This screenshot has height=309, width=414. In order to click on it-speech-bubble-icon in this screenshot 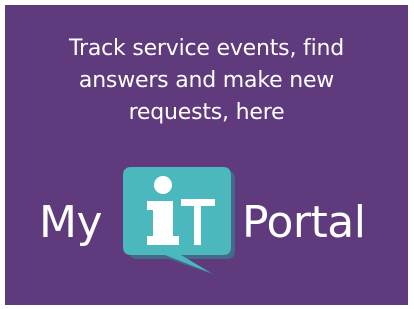, I will do `click(179, 223)`.